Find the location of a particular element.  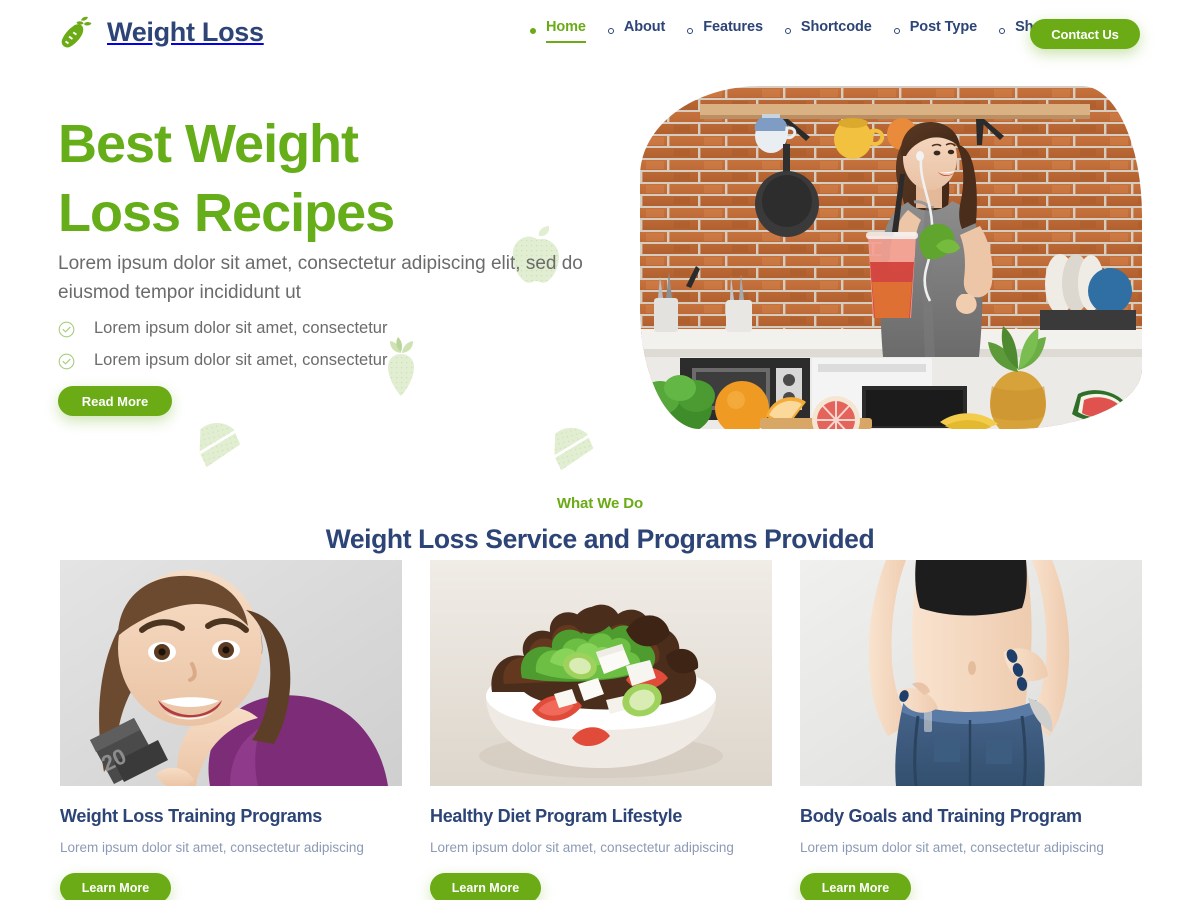

hero-title: Best Weight Loss Recipes is located at coordinates (358, 179).